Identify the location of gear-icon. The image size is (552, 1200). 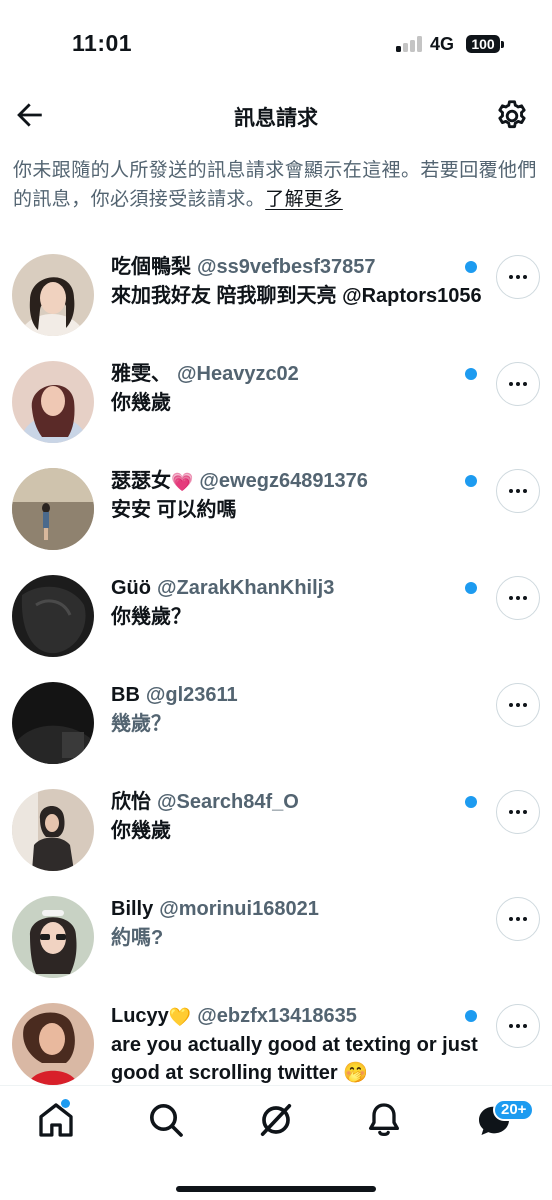
(512, 114).